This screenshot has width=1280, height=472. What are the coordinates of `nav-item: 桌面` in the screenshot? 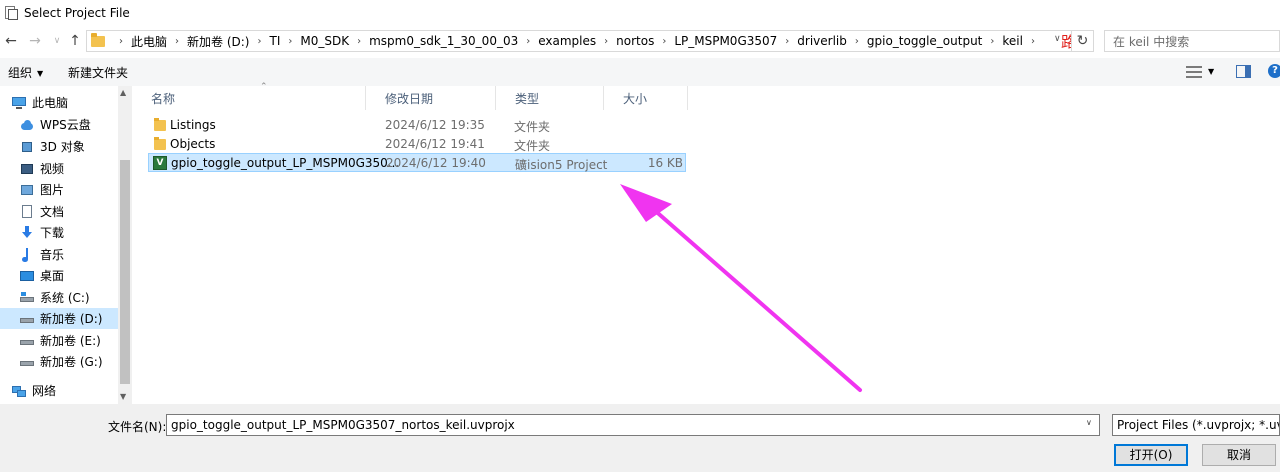 It's located at (59, 275).